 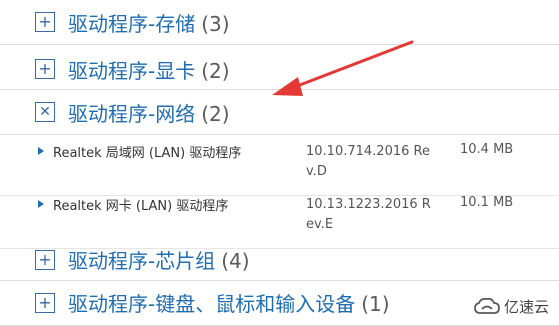 What do you see at coordinates (487, 305) in the screenshot?
I see `cloud-logo-icon` at bounding box center [487, 305].